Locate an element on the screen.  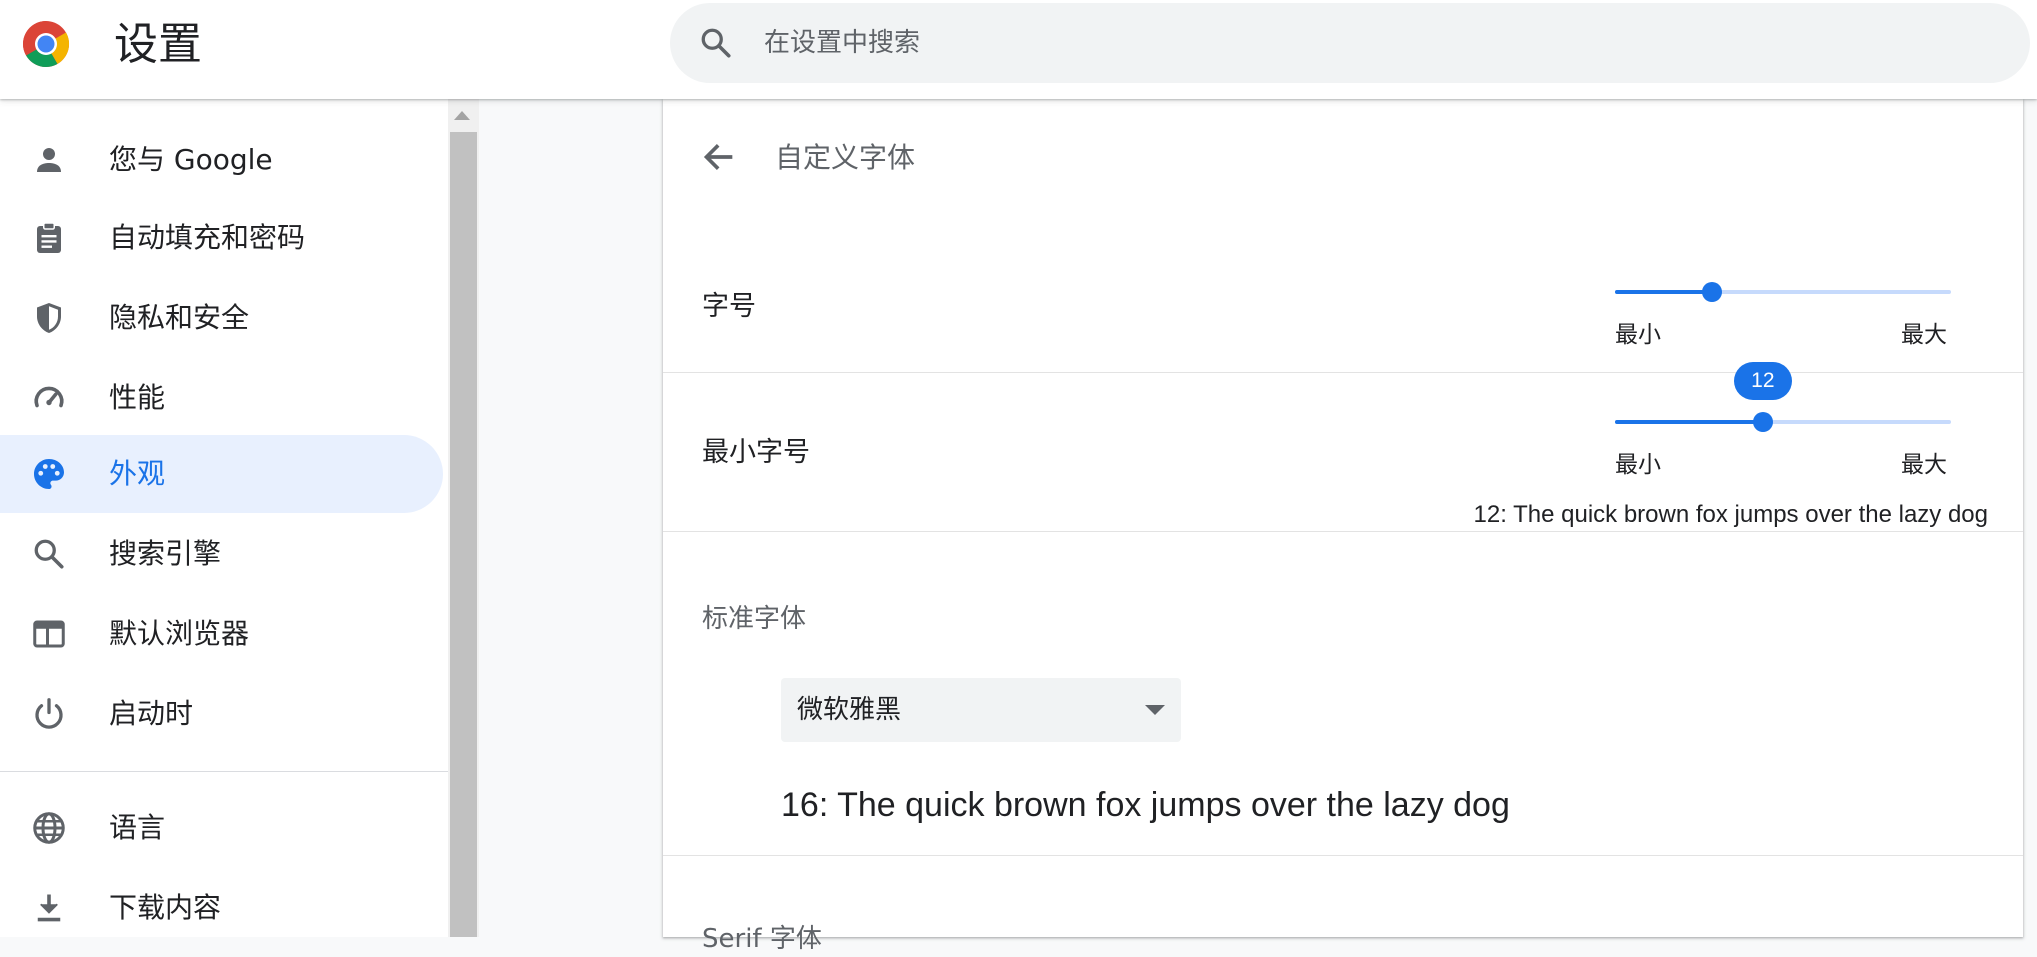
sidebar-item-label: 启动时 is located at coordinates (151, 713).